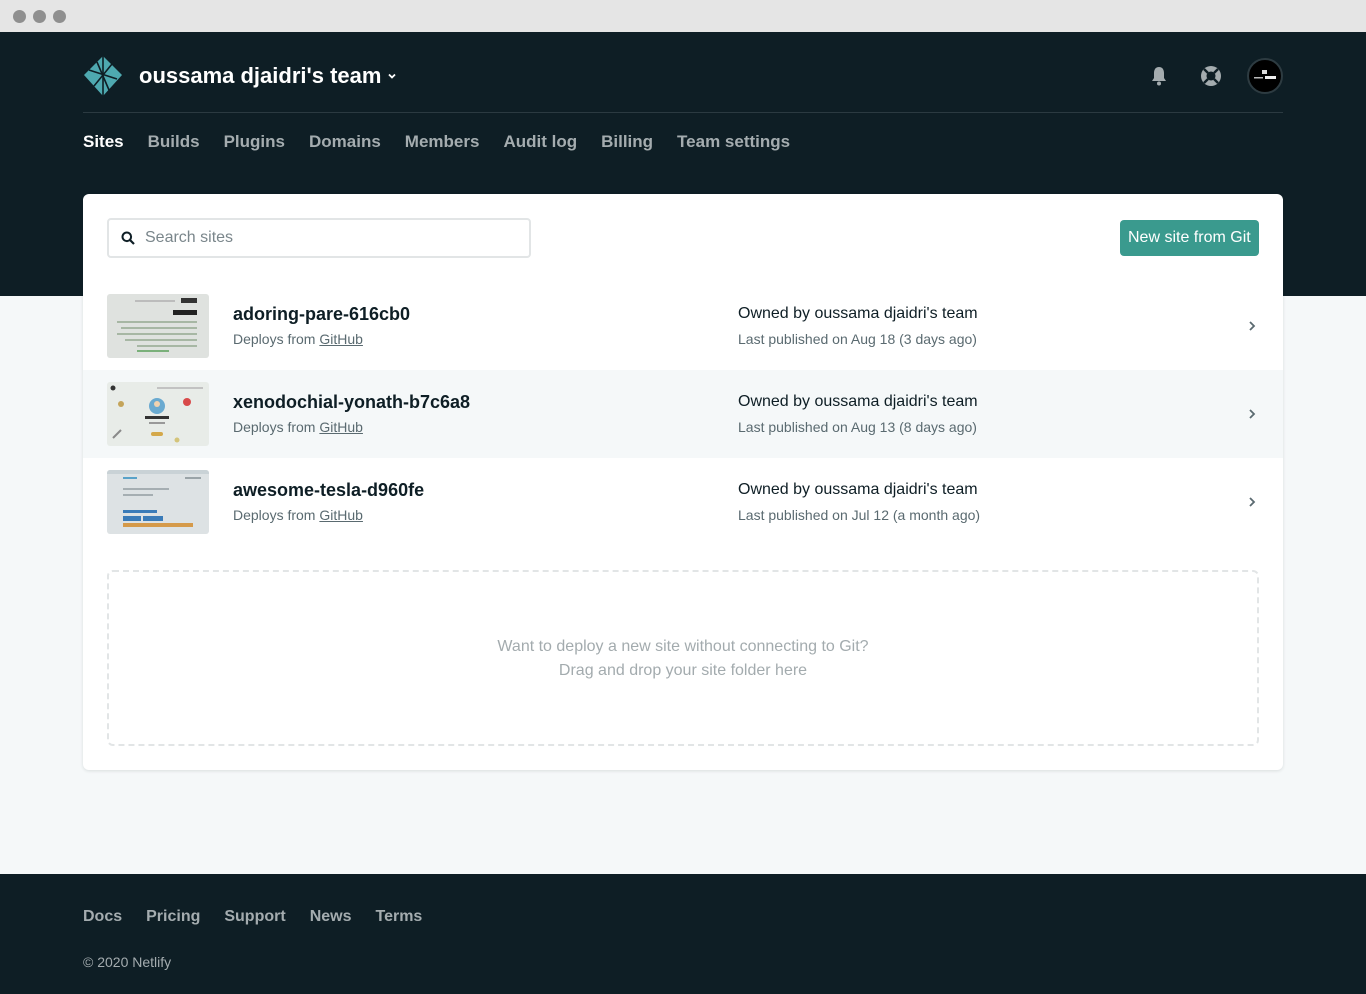 This screenshot has height=994, width=1366. Describe the element at coordinates (103, 142) in the screenshot. I see `tab-sites: Sites` at that location.